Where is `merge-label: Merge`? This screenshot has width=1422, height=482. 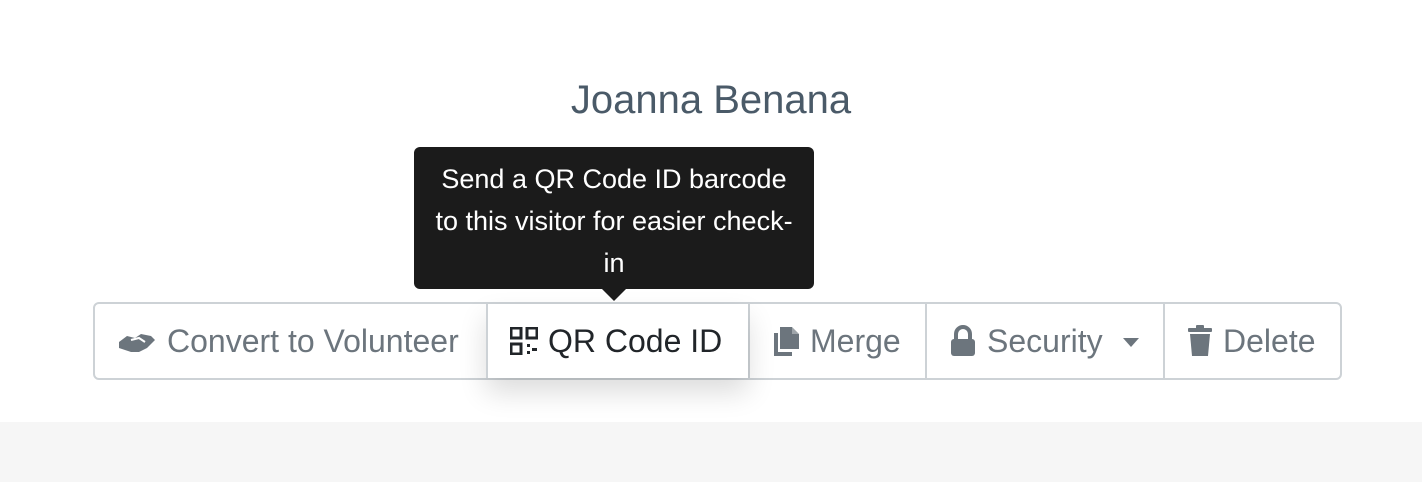 merge-label: Merge is located at coordinates (855, 340).